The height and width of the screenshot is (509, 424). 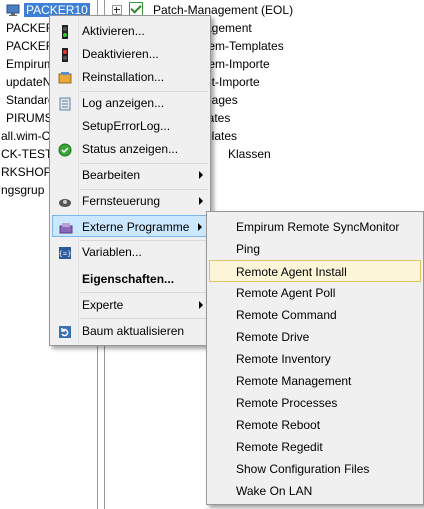 I want to click on submenu-item-remote-reboot: Remote Reboot, so click(x=315, y=425).